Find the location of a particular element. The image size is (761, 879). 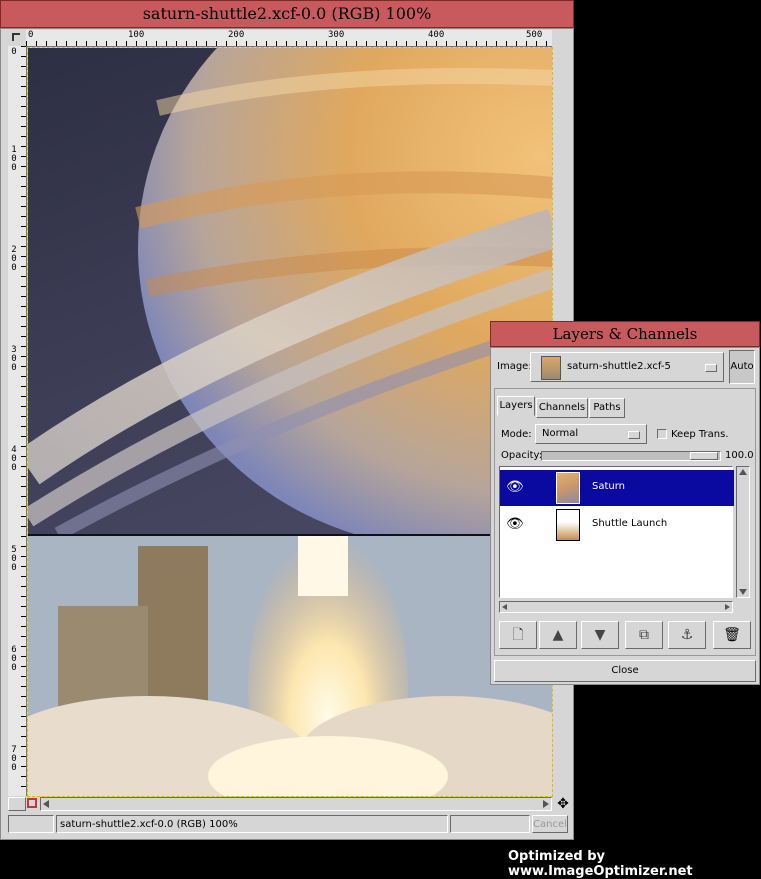

layers-vertical-scrollbar is located at coordinates (743, 532).